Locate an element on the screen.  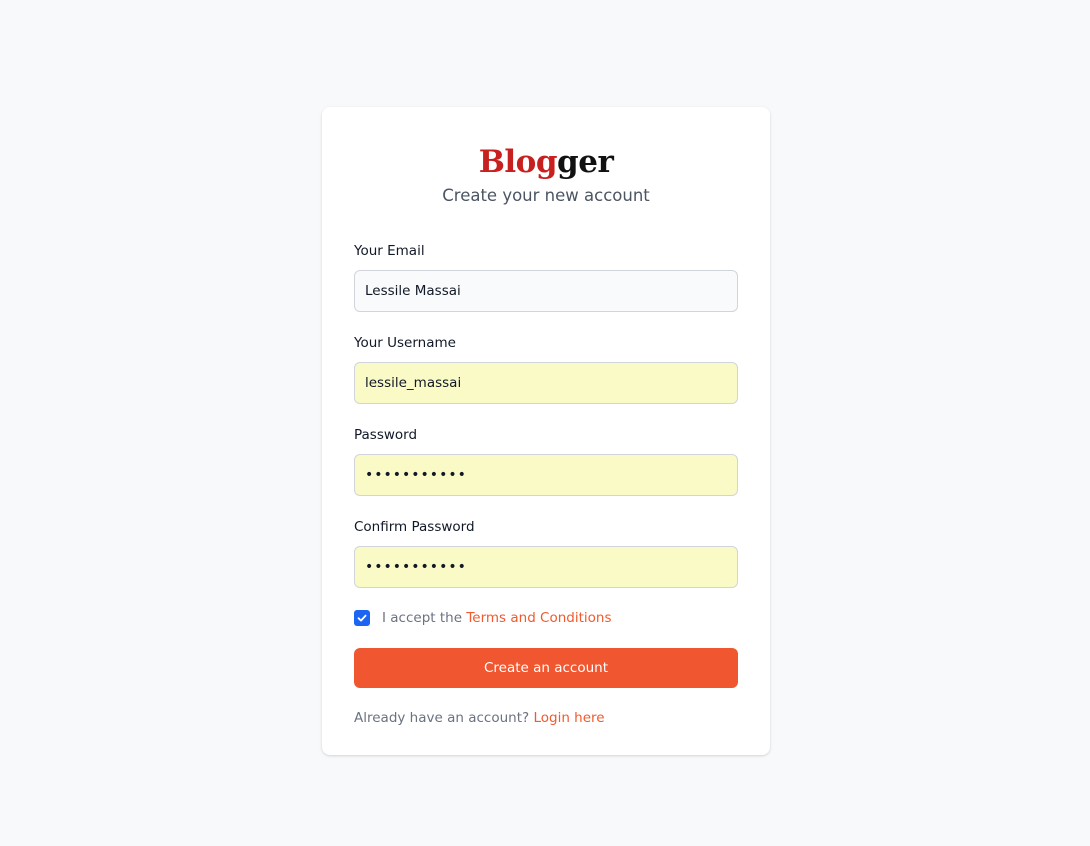
username-field-group: Your Username is located at coordinates (546, 368).